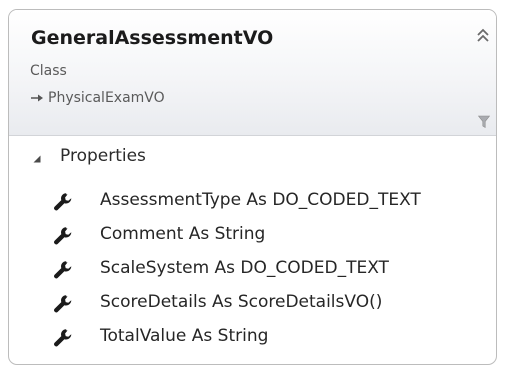 The image size is (507, 374). What do you see at coordinates (252, 159) in the screenshot?
I see `properties-section-header: Properties` at bounding box center [252, 159].